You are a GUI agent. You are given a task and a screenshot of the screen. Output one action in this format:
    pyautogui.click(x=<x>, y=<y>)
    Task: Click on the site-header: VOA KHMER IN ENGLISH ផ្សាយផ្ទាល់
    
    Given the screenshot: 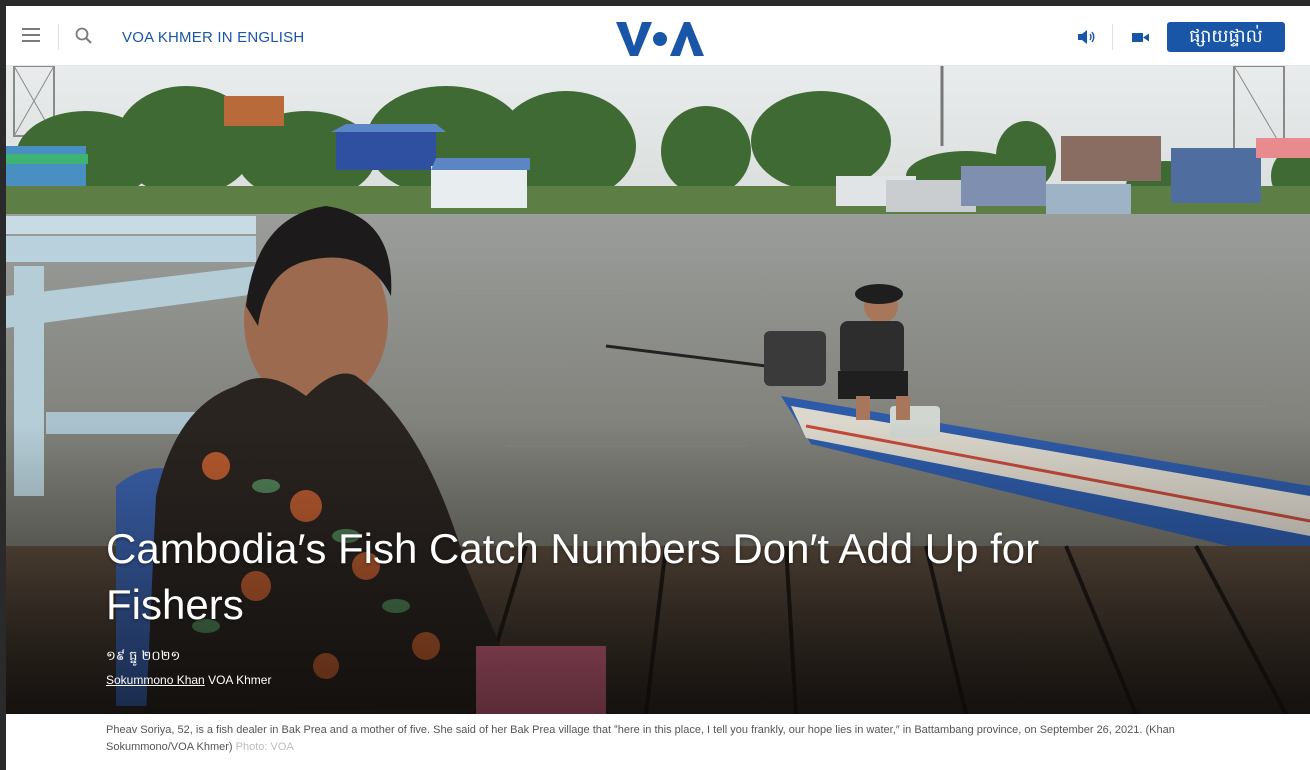 What is the action you would take?
    pyautogui.click(x=658, y=36)
    